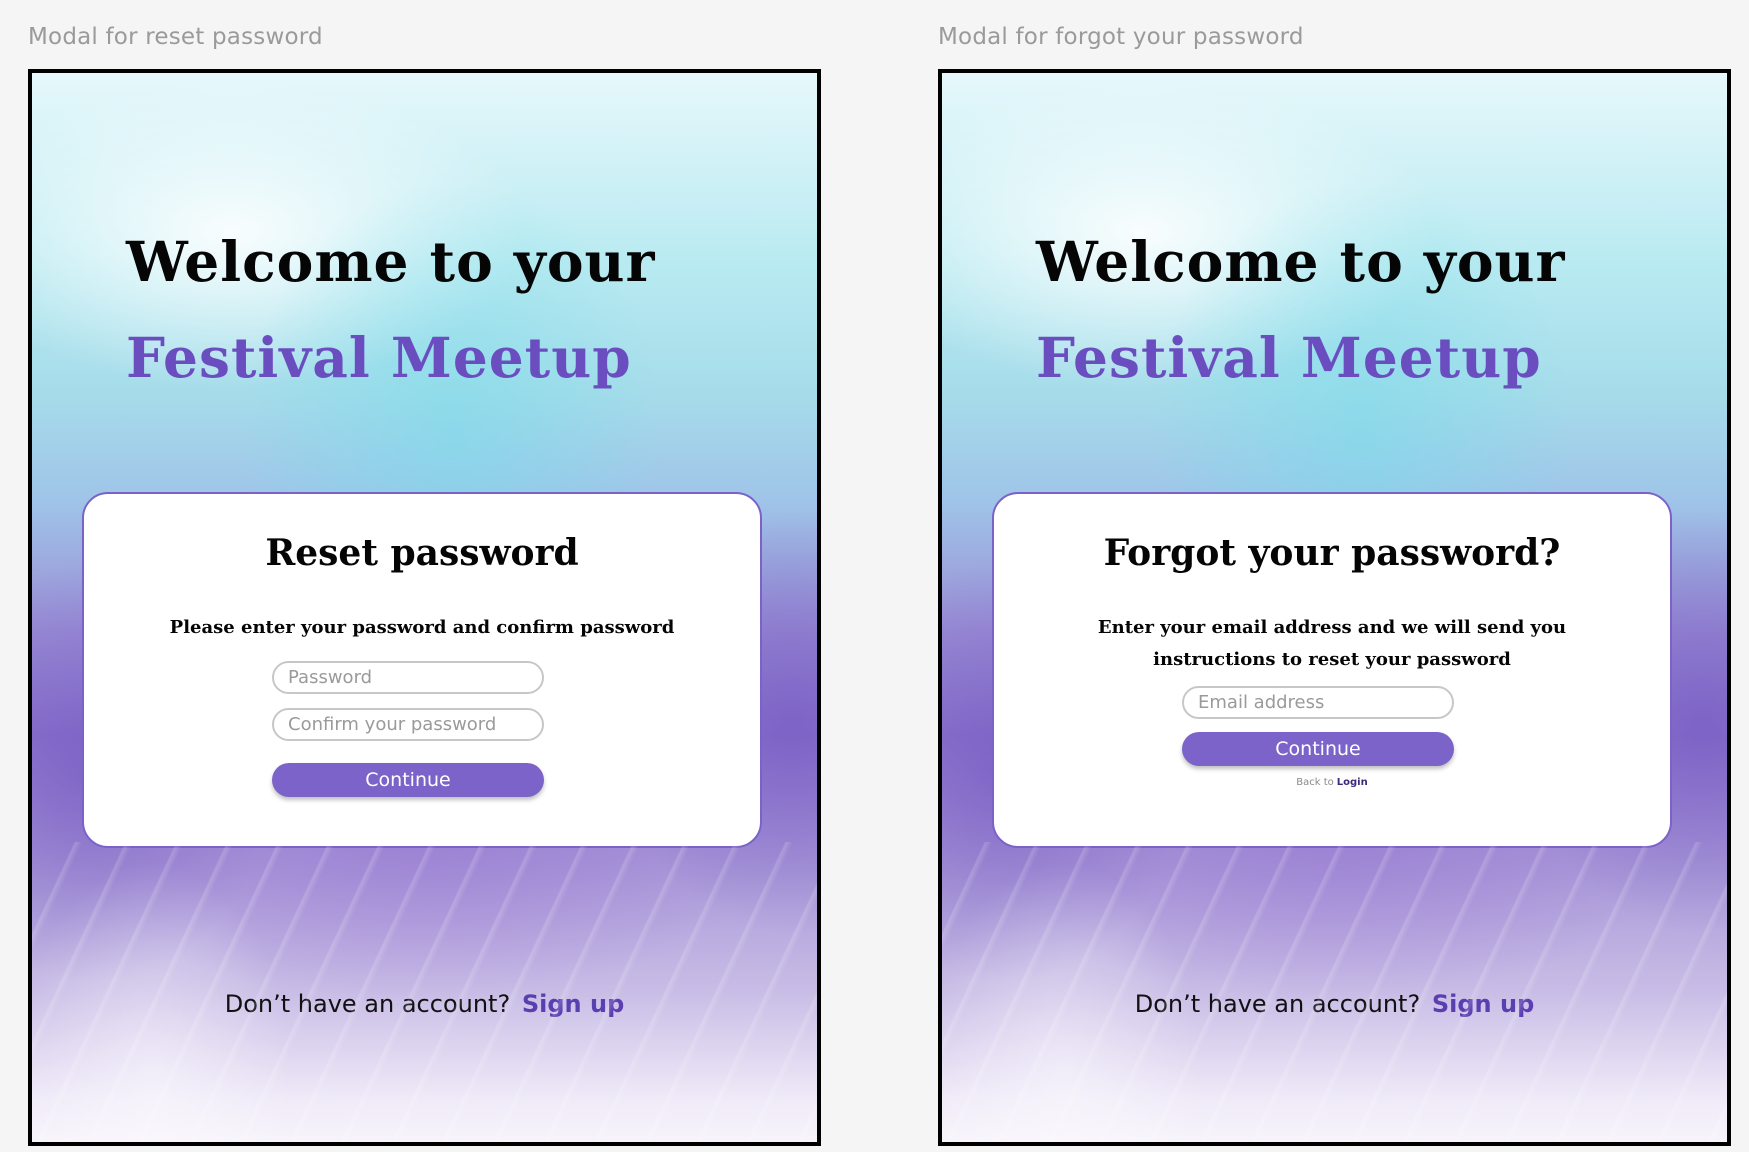 Image resolution: width=1749 pixels, height=1152 pixels. Describe the element at coordinates (175, 37) in the screenshot. I see `frame-caption-reset: Modal for reset password` at that location.